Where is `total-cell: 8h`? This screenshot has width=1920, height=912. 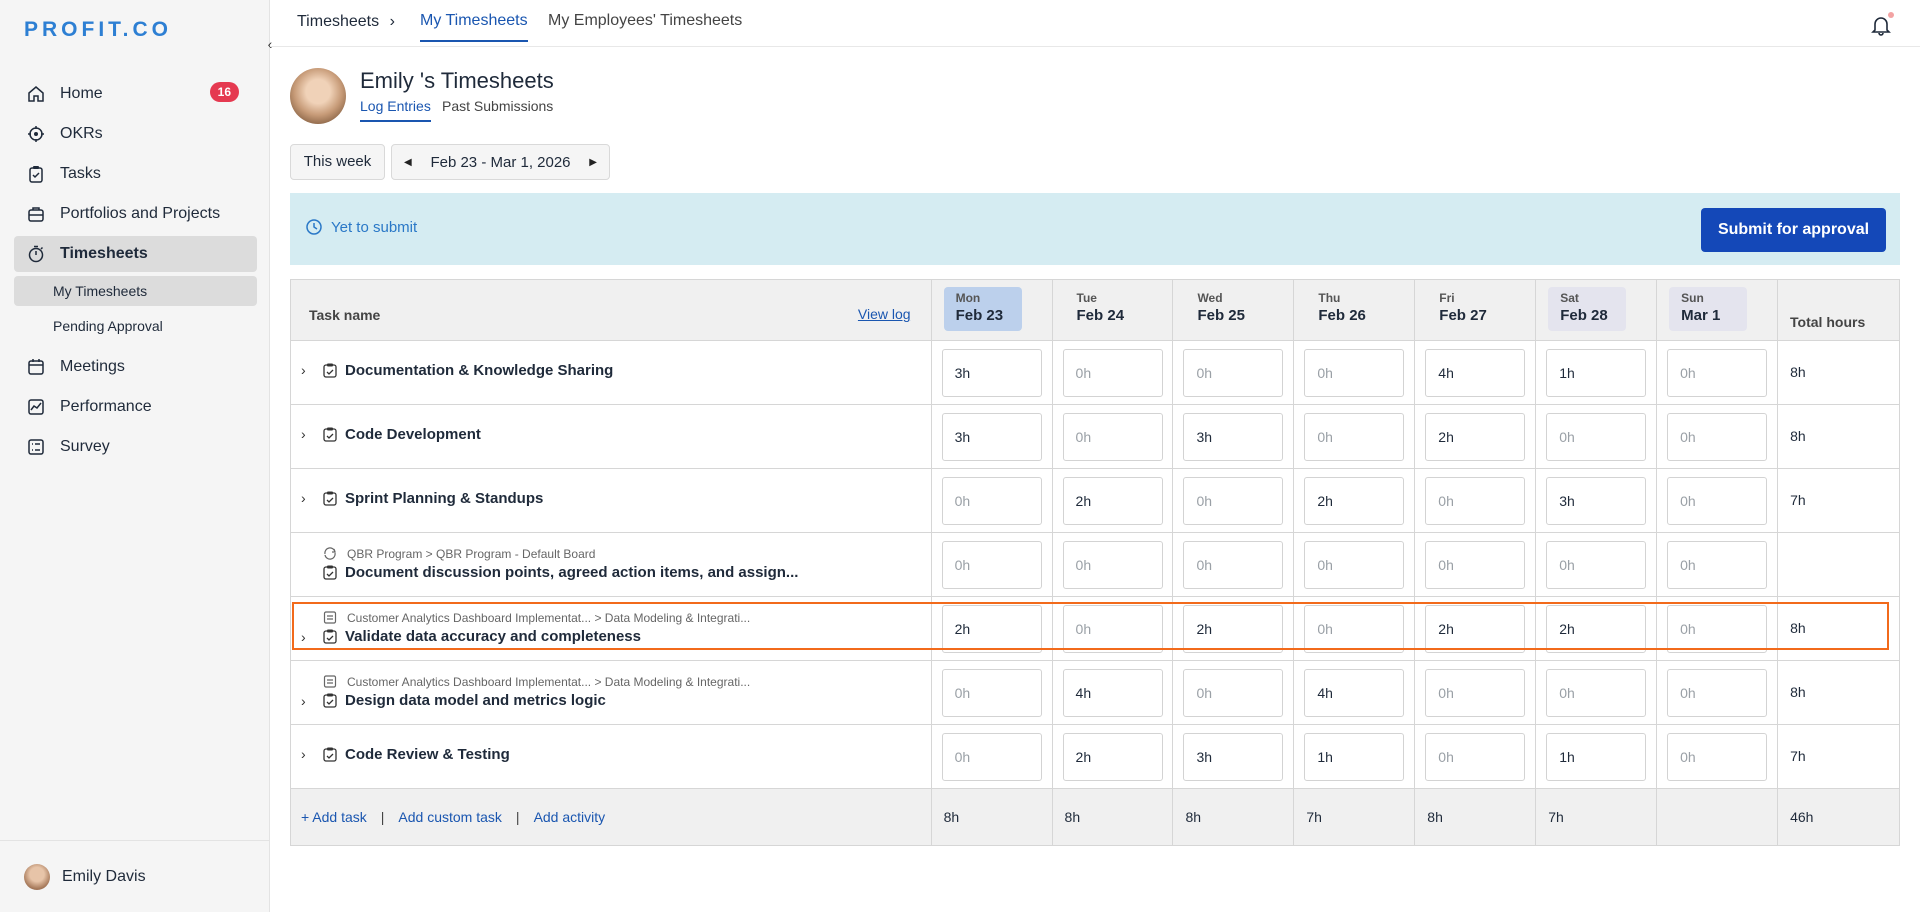 total-cell: 8h is located at coordinates (1838, 372).